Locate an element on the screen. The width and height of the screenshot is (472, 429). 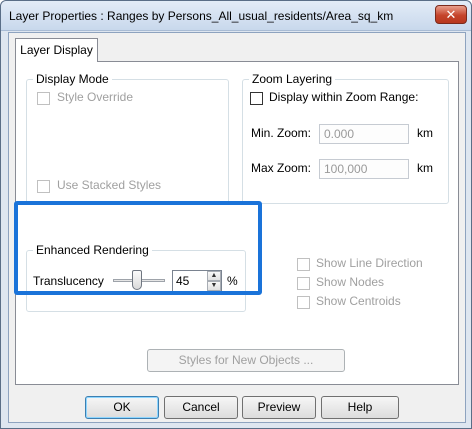
close-button: ✕ is located at coordinates (451, 14).